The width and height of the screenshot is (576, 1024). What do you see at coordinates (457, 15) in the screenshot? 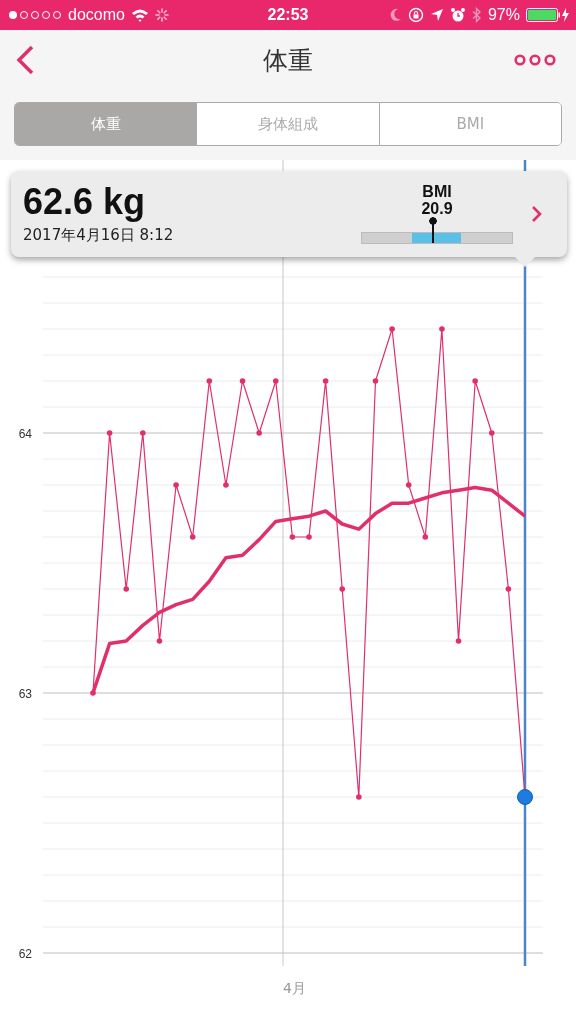
I see `alarm-clock-icon` at bounding box center [457, 15].